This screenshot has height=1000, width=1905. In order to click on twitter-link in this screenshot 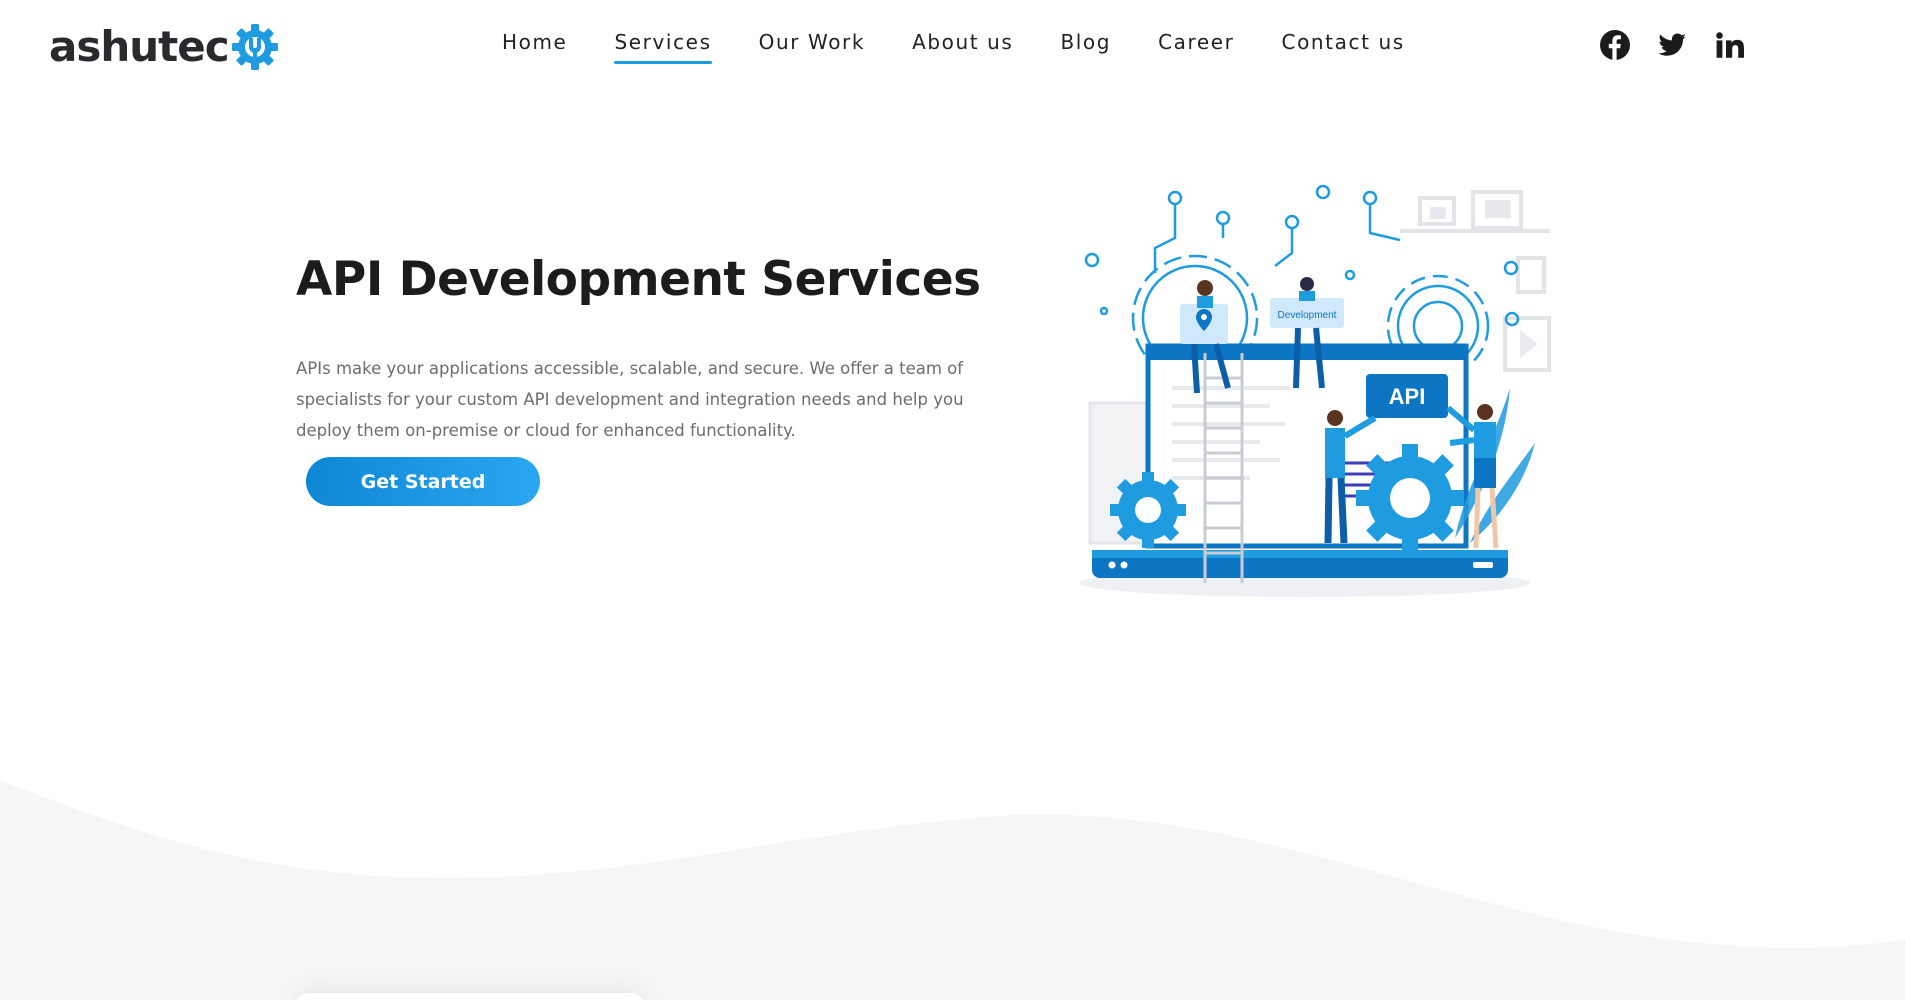, I will do `click(1672, 45)`.